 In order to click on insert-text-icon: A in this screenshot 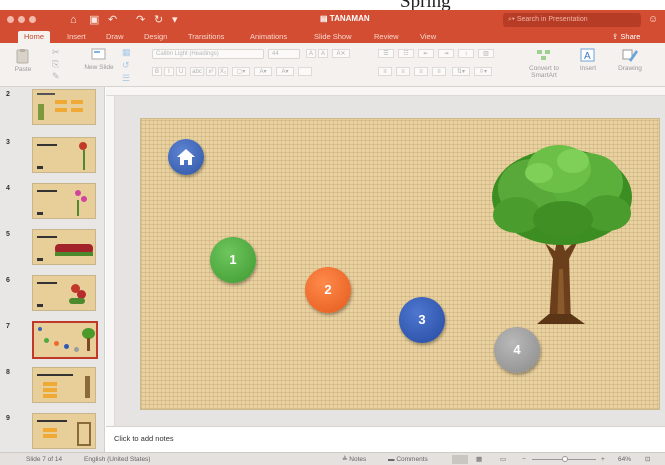, I will do `click(587, 55)`.